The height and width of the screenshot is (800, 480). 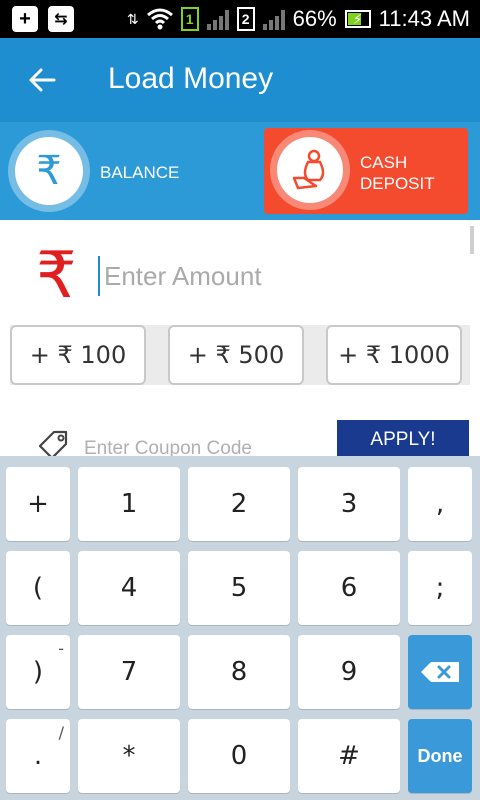 I want to click on key-period-label: ., so click(x=38, y=756).